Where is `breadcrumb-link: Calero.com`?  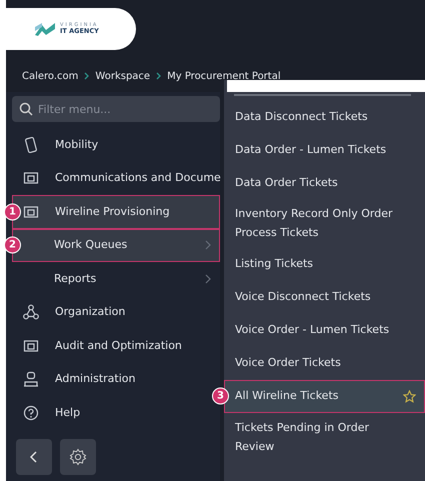
breadcrumb-link: Calero.com is located at coordinates (50, 76).